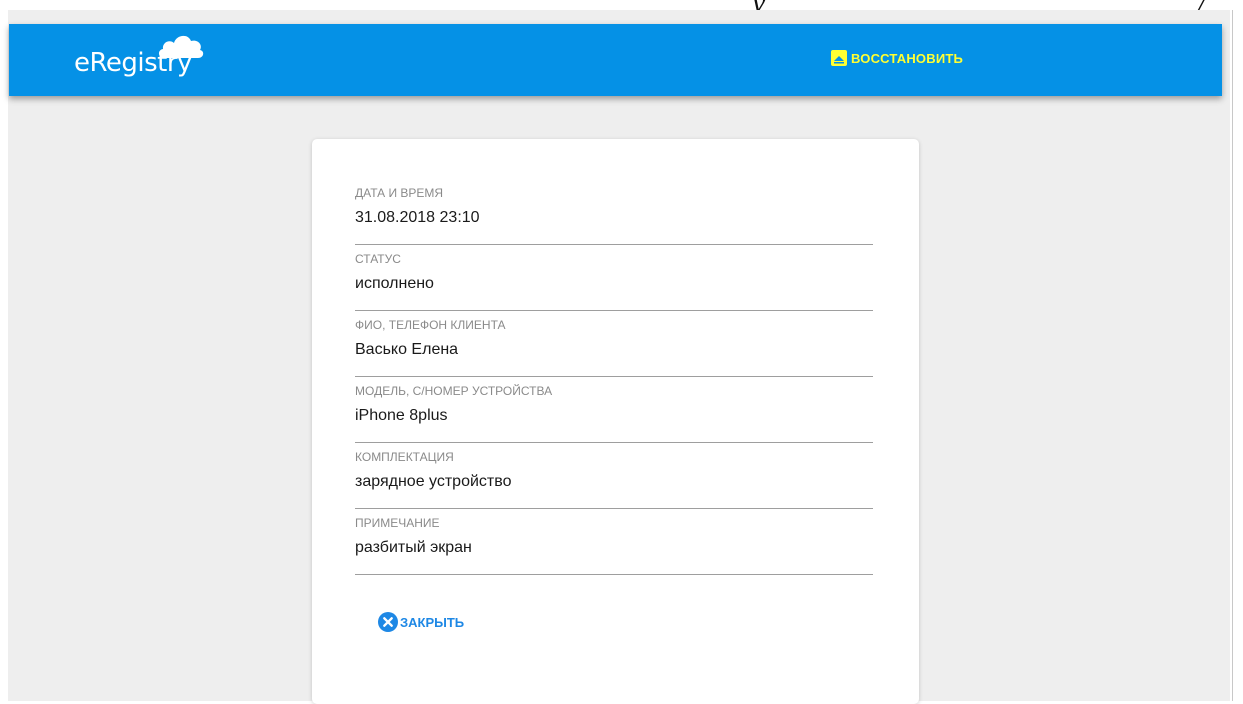  What do you see at coordinates (1236, 355) in the screenshot?
I see `right-edge` at bounding box center [1236, 355].